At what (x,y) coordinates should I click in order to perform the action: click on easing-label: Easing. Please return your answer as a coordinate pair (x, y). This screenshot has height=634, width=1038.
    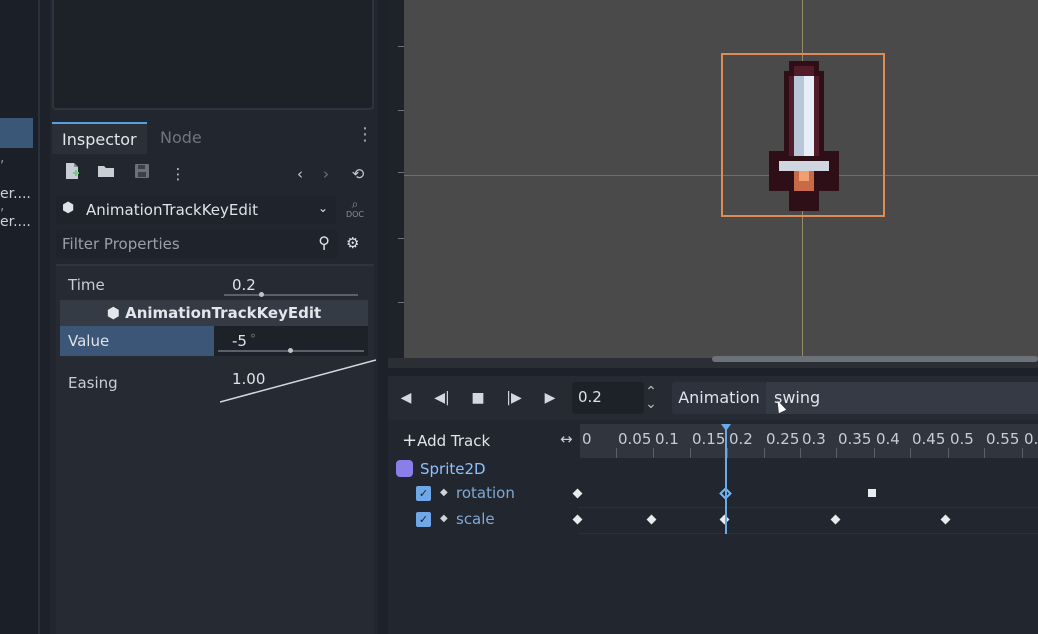
    Looking at the image, I should click on (93, 383).